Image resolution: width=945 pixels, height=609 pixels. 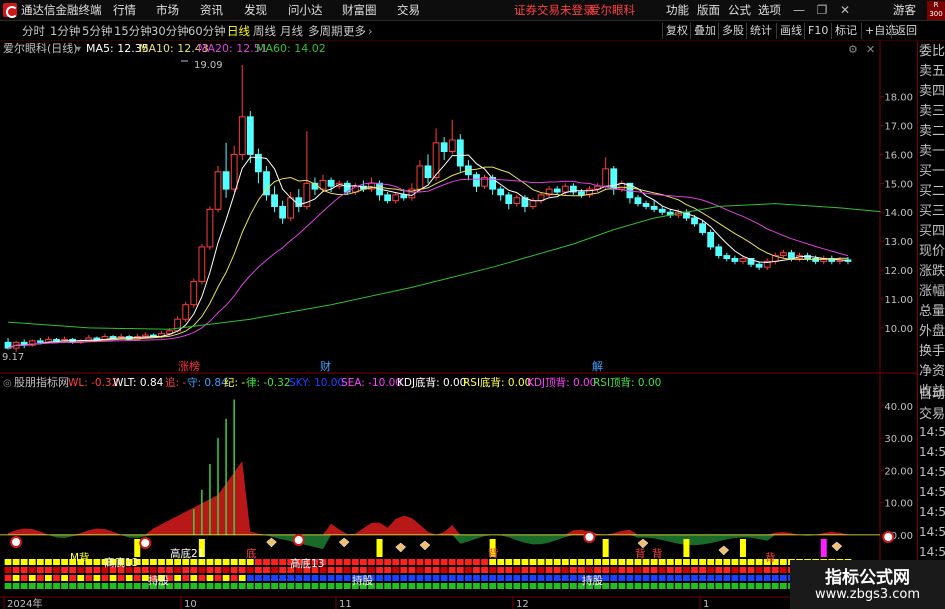 What do you see at coordinates (189, 366) in the screenshot?
I see `marker-zhangbang: 涨榜` at bounding box center [189, 366].